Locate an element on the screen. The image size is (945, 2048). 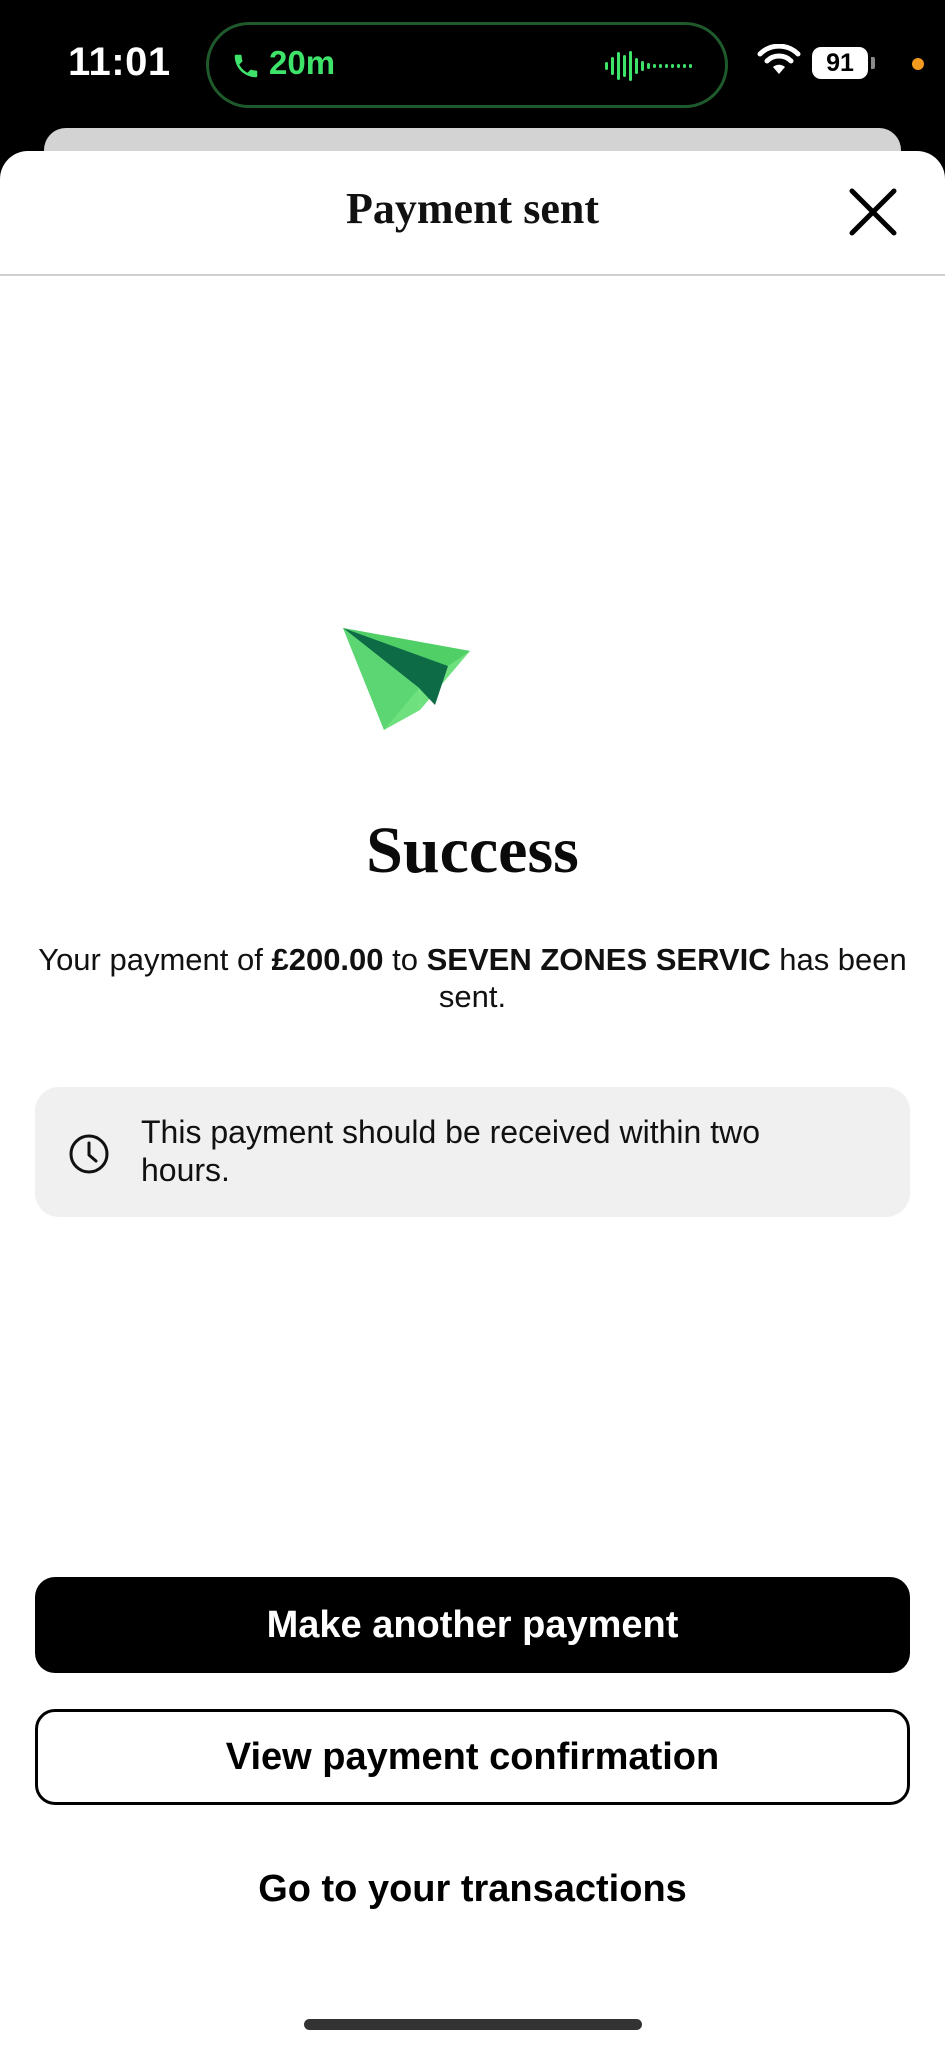
view-payment-confirmation-button: View payment confirmation is located at coordinates (472, 1757).